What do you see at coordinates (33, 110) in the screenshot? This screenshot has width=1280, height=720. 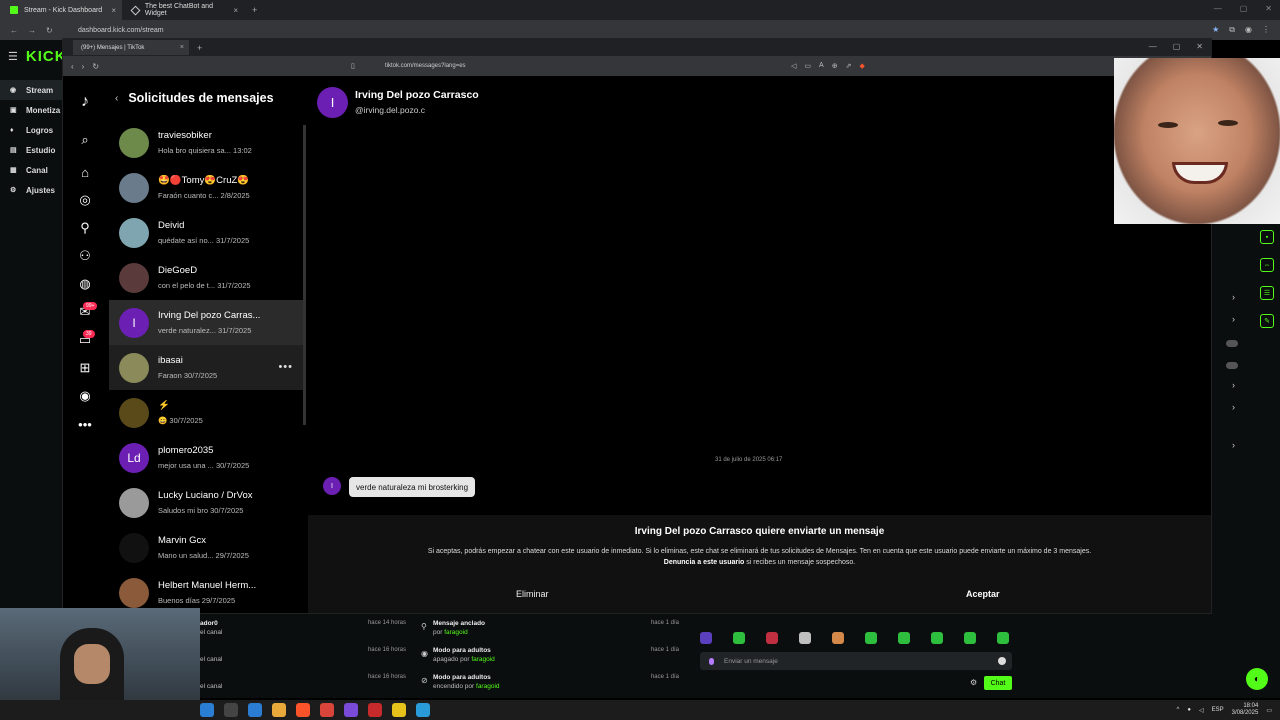 I see `kick-nav-monetiza: ▣ Monetiza` at bounding box center [33, 110].